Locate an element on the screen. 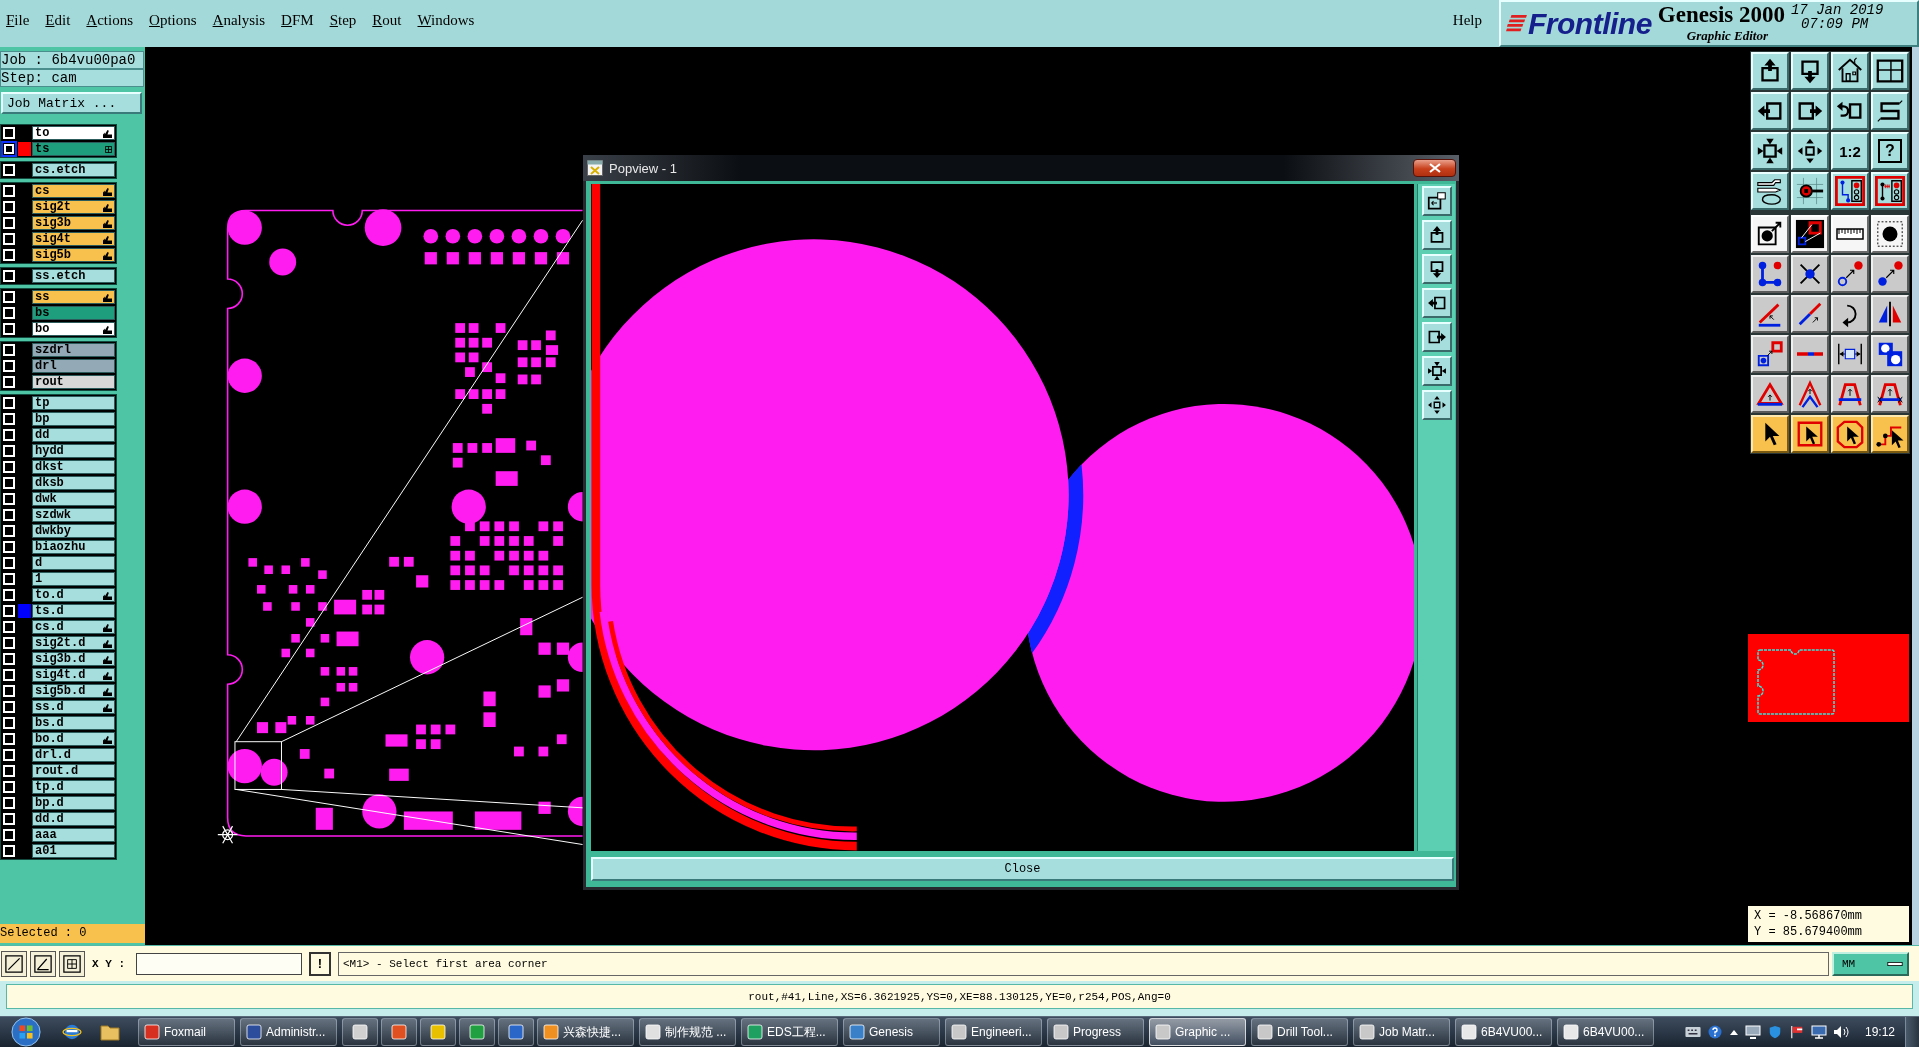 This screenshot has width=1919, height=1047. layer-name-button: 1 is located at coordinates (73, 579).